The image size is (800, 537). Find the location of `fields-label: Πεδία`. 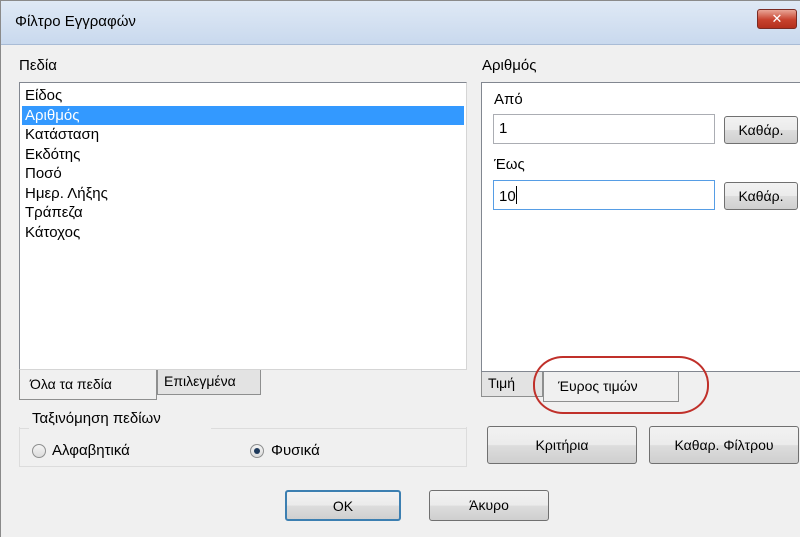

fields-label: Πεδία is located at coordinates (38, 65).